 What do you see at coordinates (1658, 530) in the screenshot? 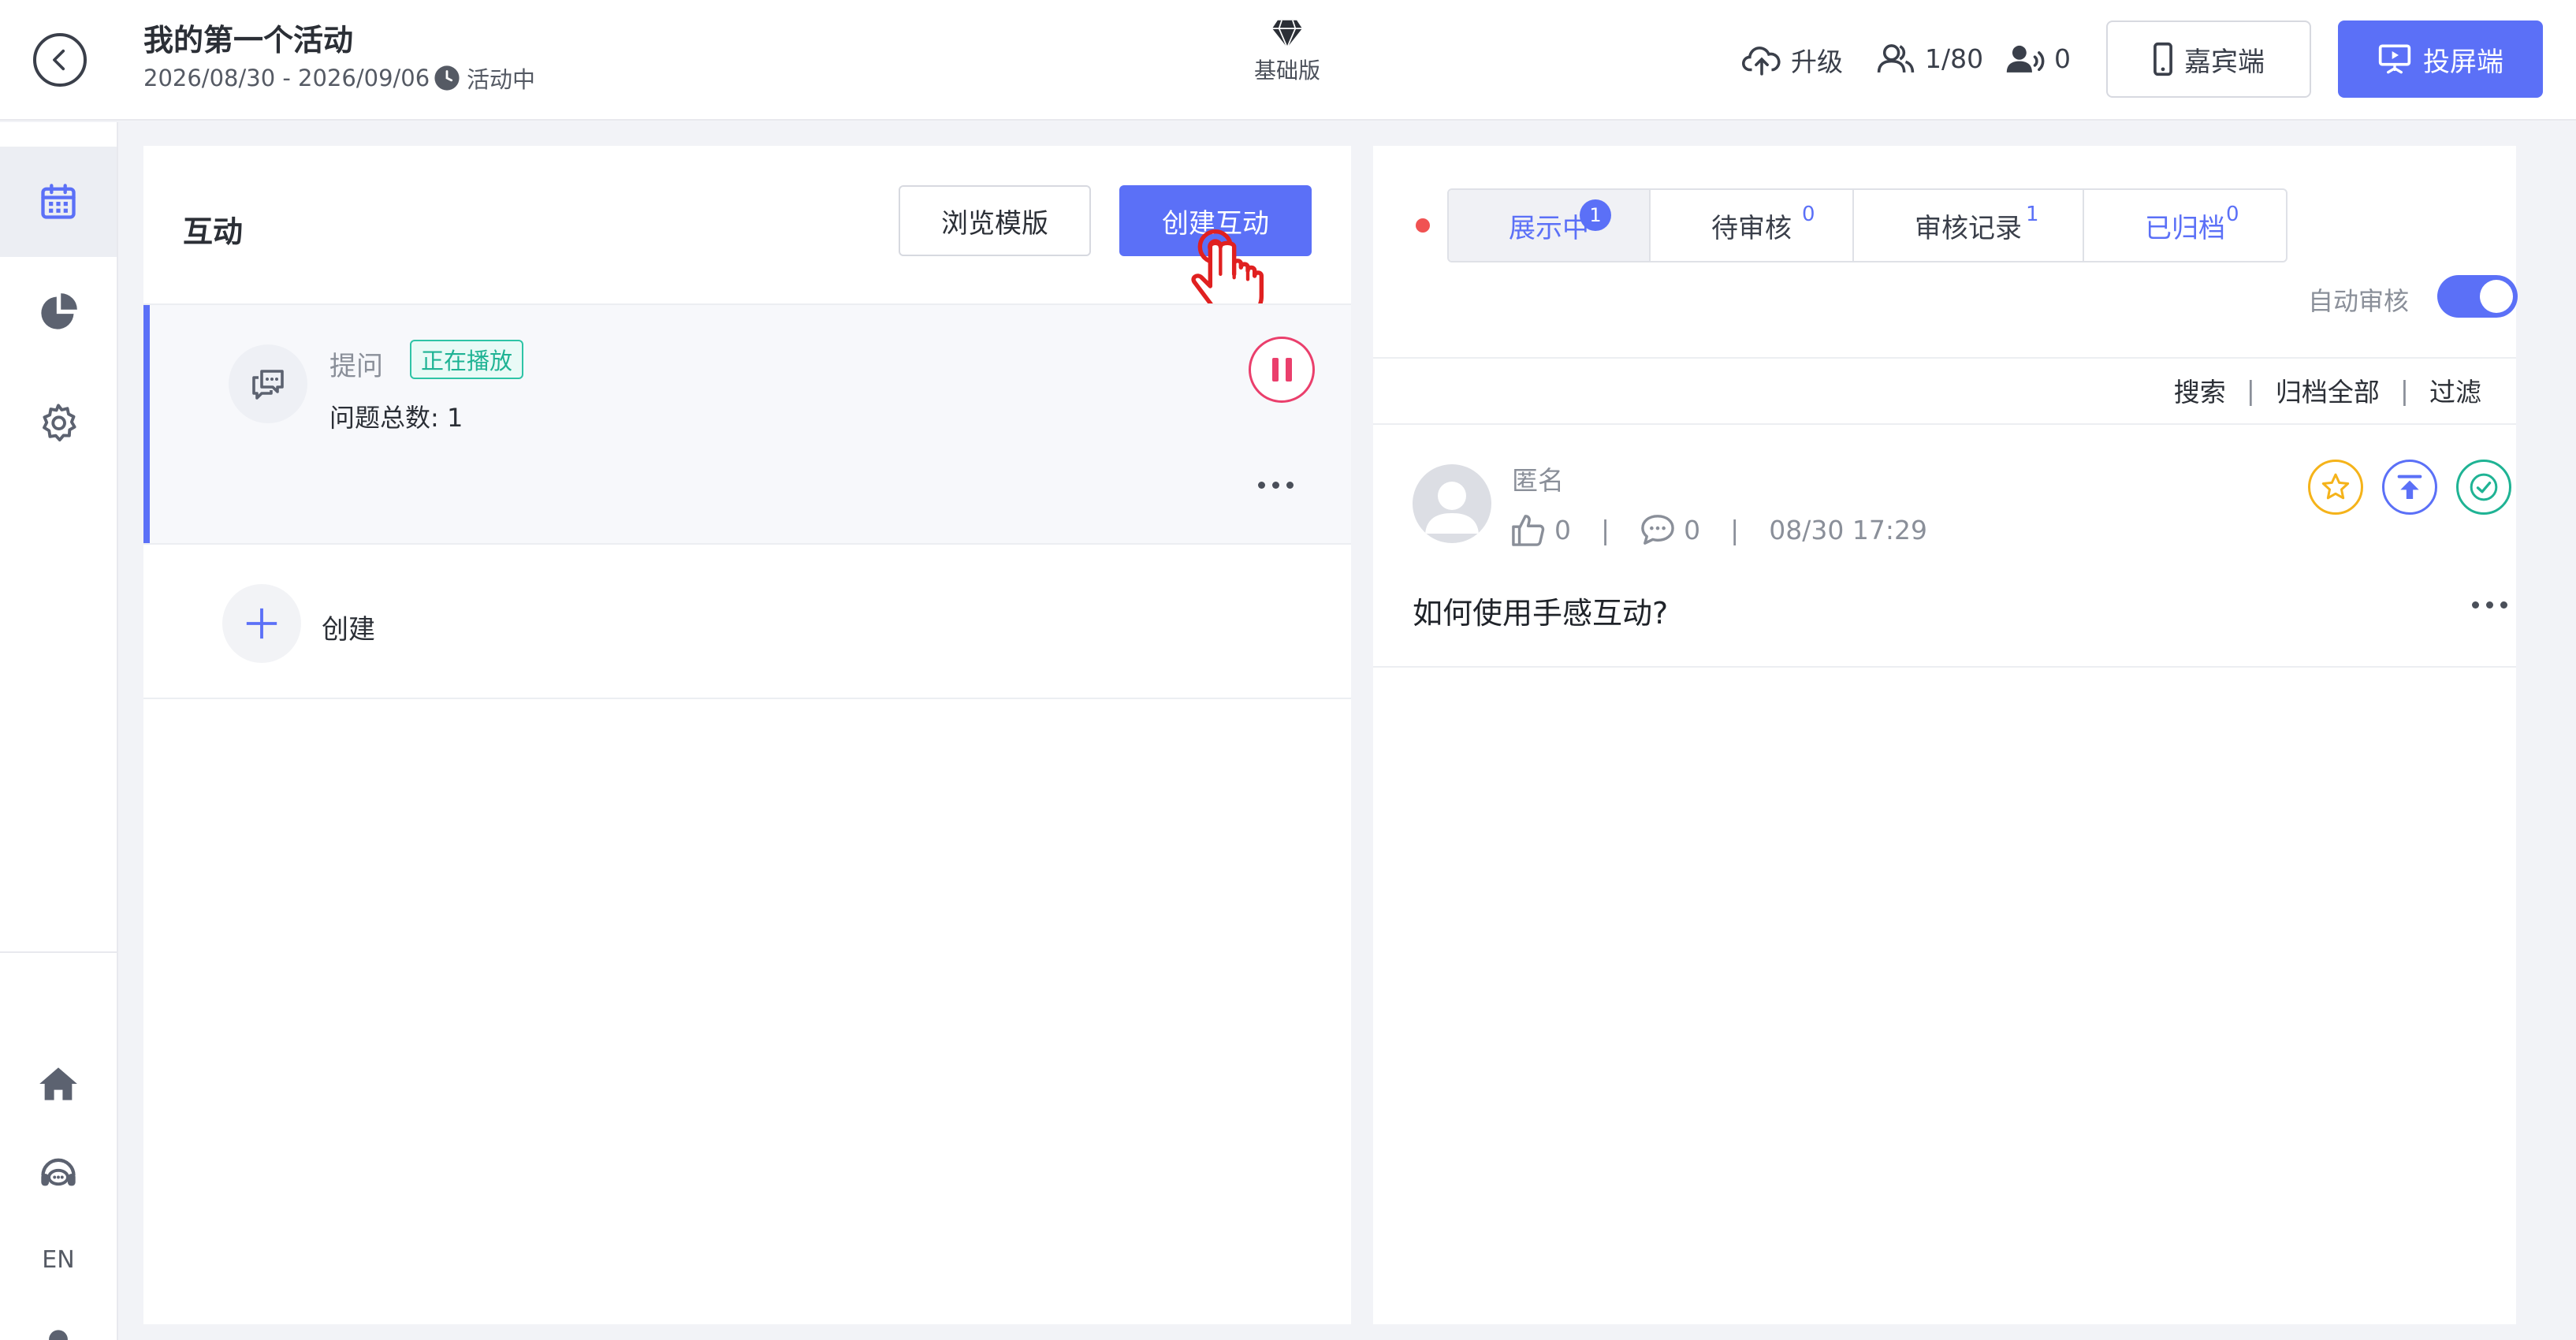
I see `comment-icon` at bounding box center [1658, 530].